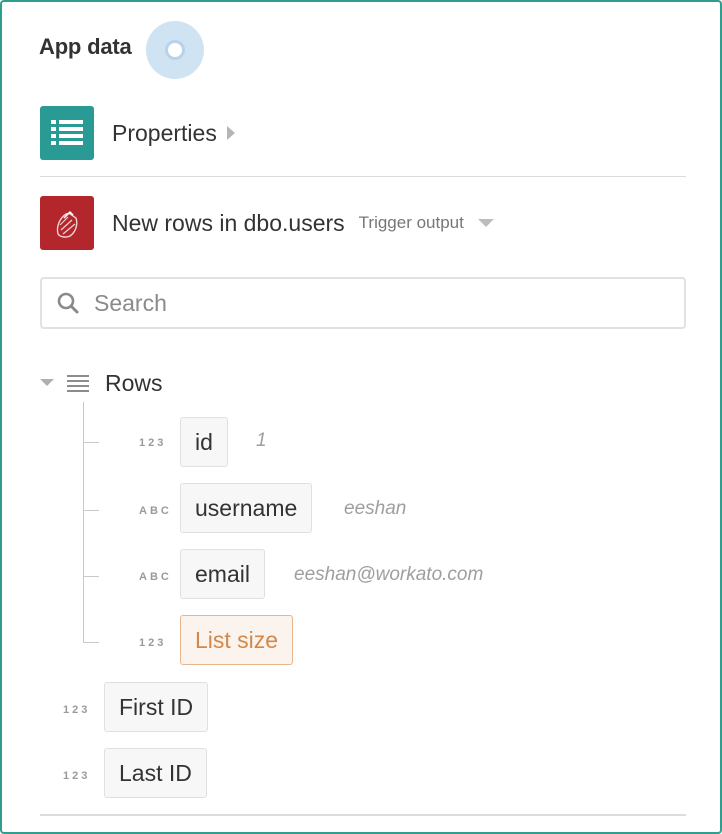 The height and width of the screenshot is (834, 722). Describe the element at coordinates (78, 383) in the screenshot. I see `list-lines-icon` at that location.